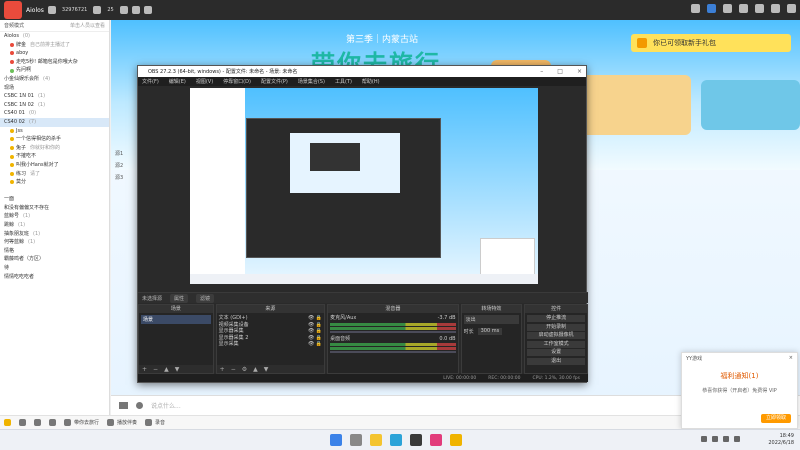 Image resolution: width=800 pixels, height=450 pixels. I want to click on share-icon, so click(147, 10).